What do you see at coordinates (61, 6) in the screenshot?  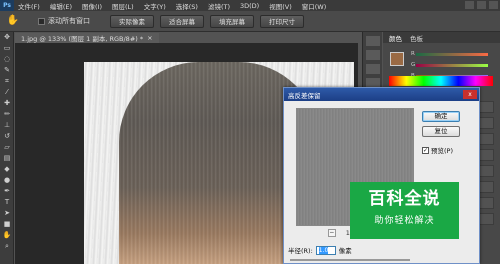 I see `menu-edit: 编辑(E)` at bounding box center [61, 6].